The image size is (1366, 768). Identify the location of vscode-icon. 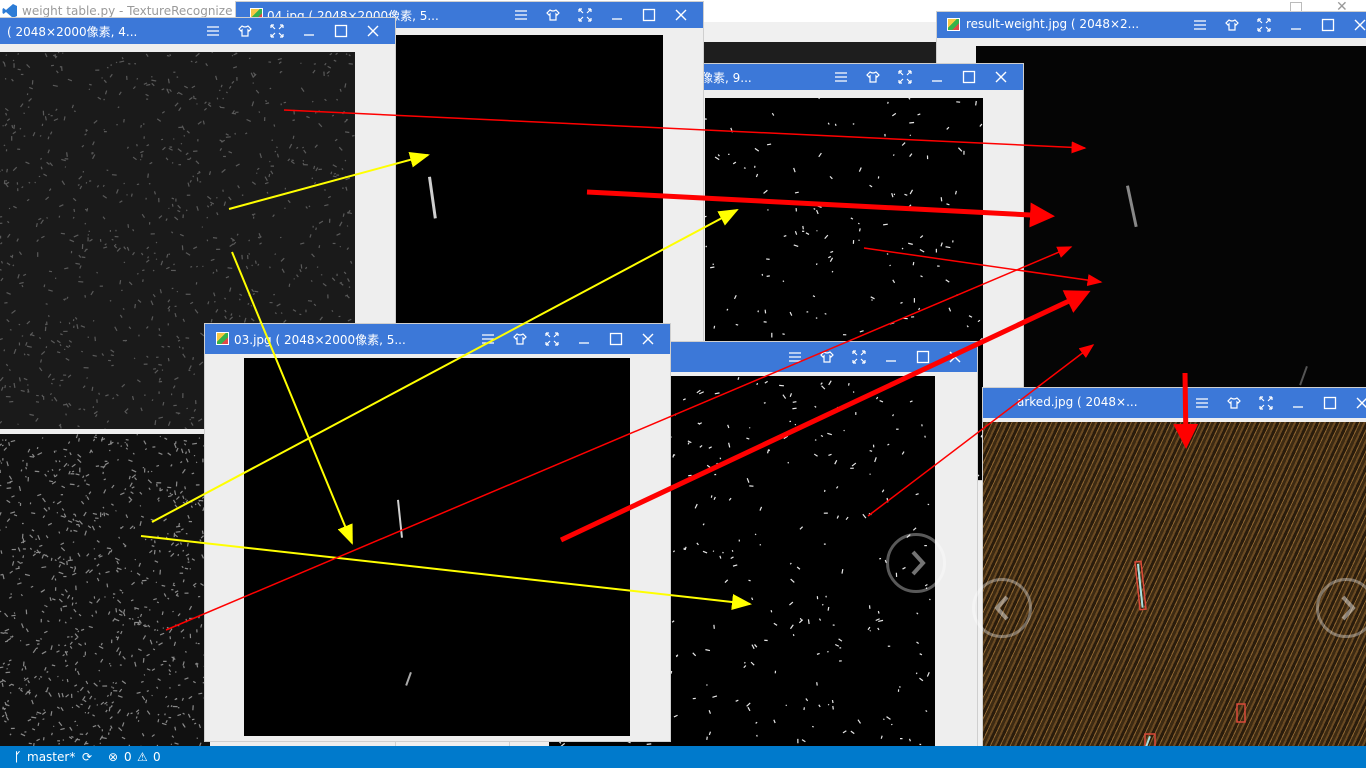
(9, 11).